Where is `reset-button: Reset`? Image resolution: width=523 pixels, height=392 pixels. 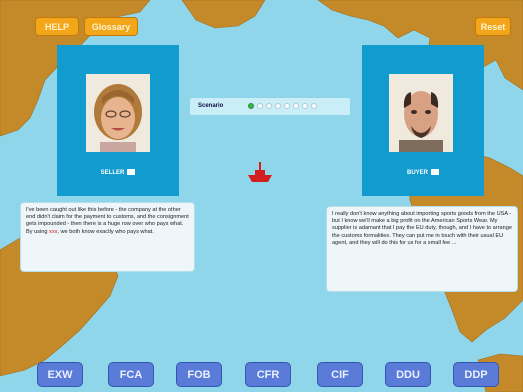 reset-button: Reset is located at coordinates (493, 26).